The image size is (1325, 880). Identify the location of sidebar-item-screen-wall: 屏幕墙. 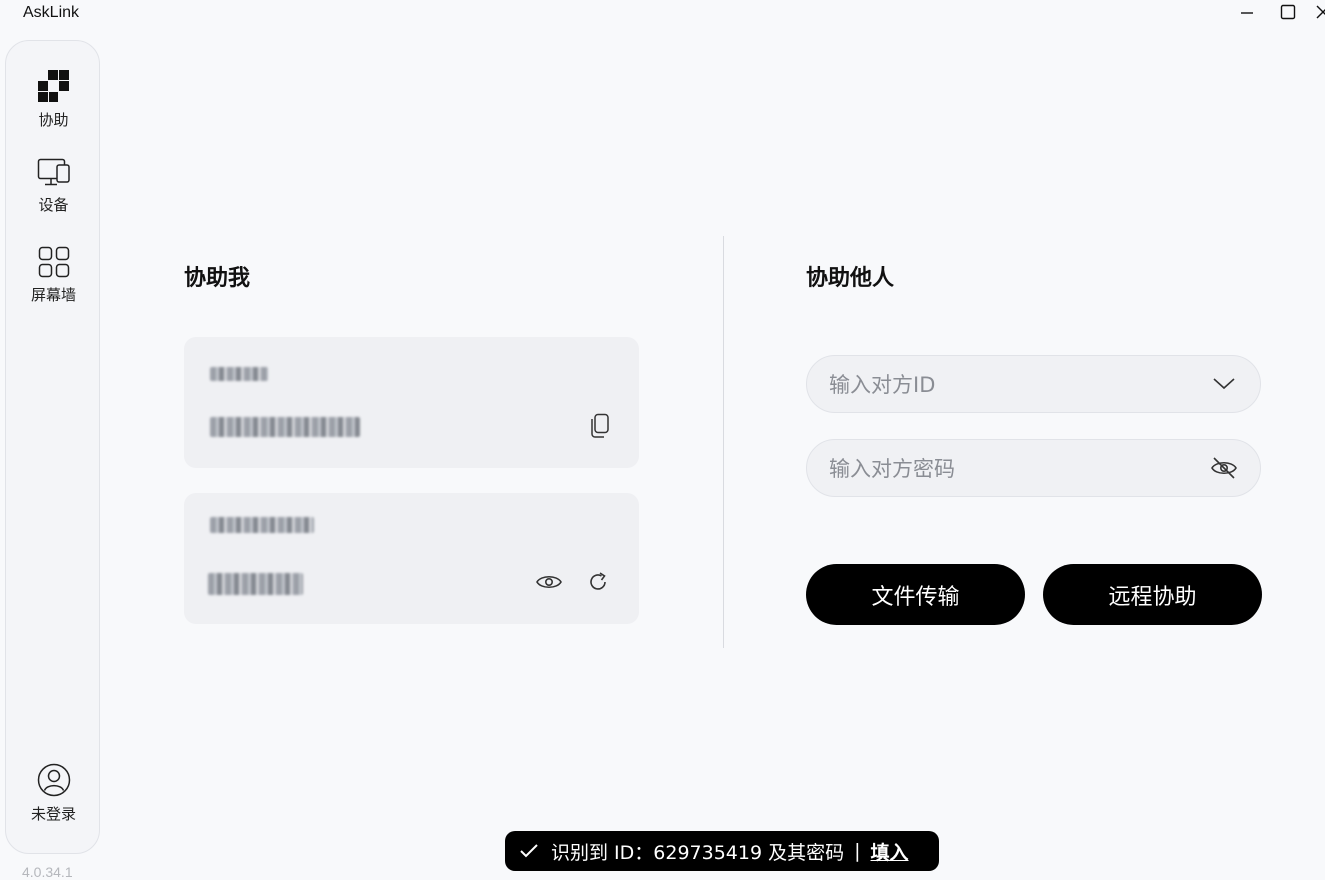
(53, 275).